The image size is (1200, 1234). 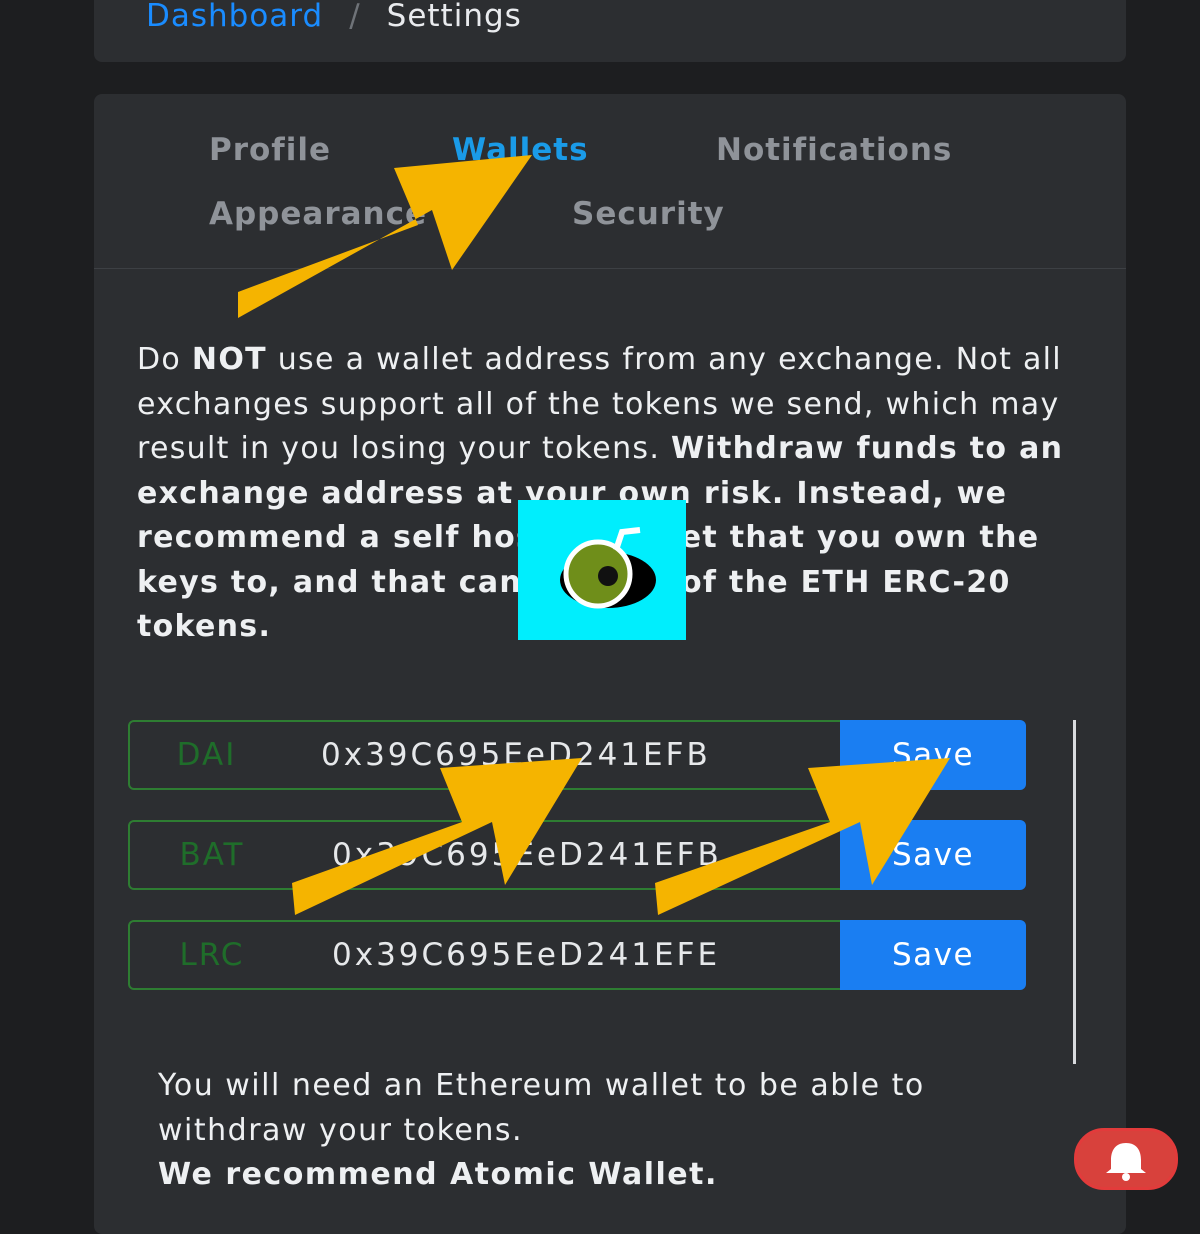 I want to click on notification-bell-button, so click(x=1126, y=1159).